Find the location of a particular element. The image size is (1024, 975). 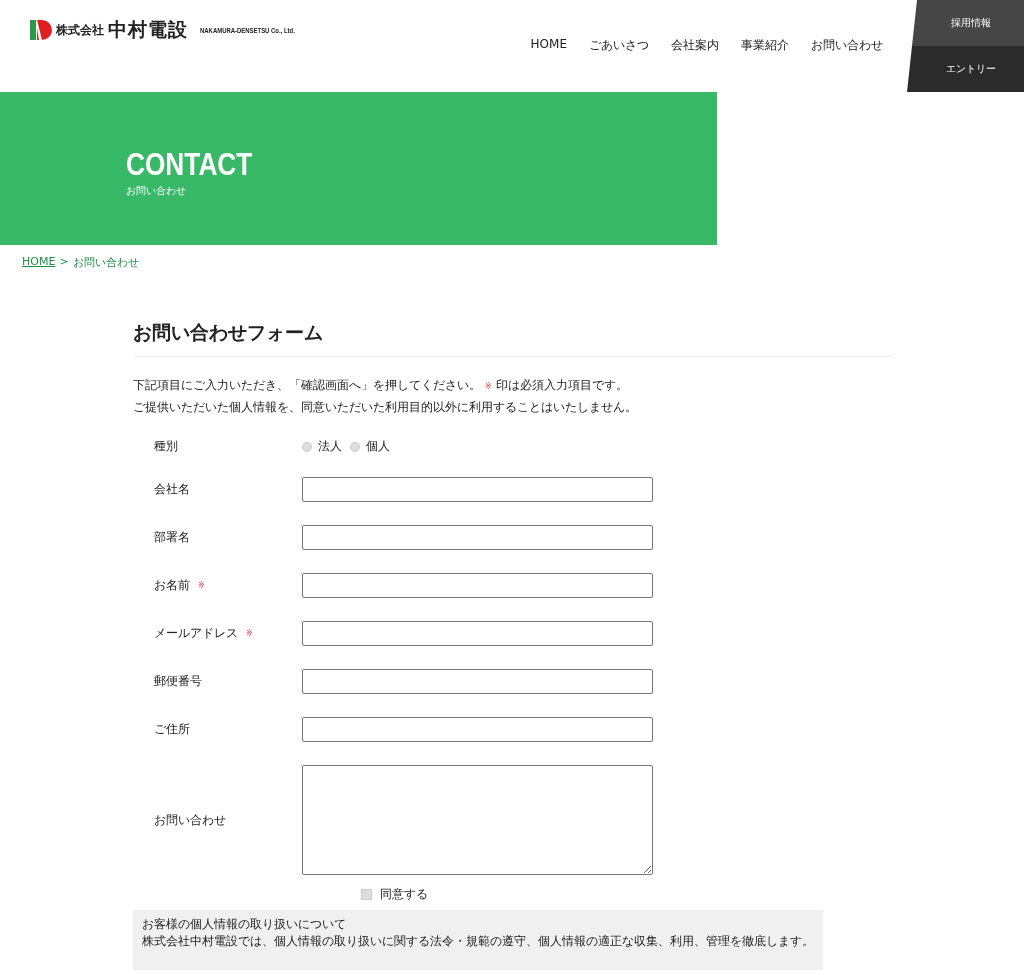

intro-text: 下記項目にご入力いただき、「確認画面へ」を押してください。 ※ 印は必須入力項目です。 is located at coordinates (381, 385).